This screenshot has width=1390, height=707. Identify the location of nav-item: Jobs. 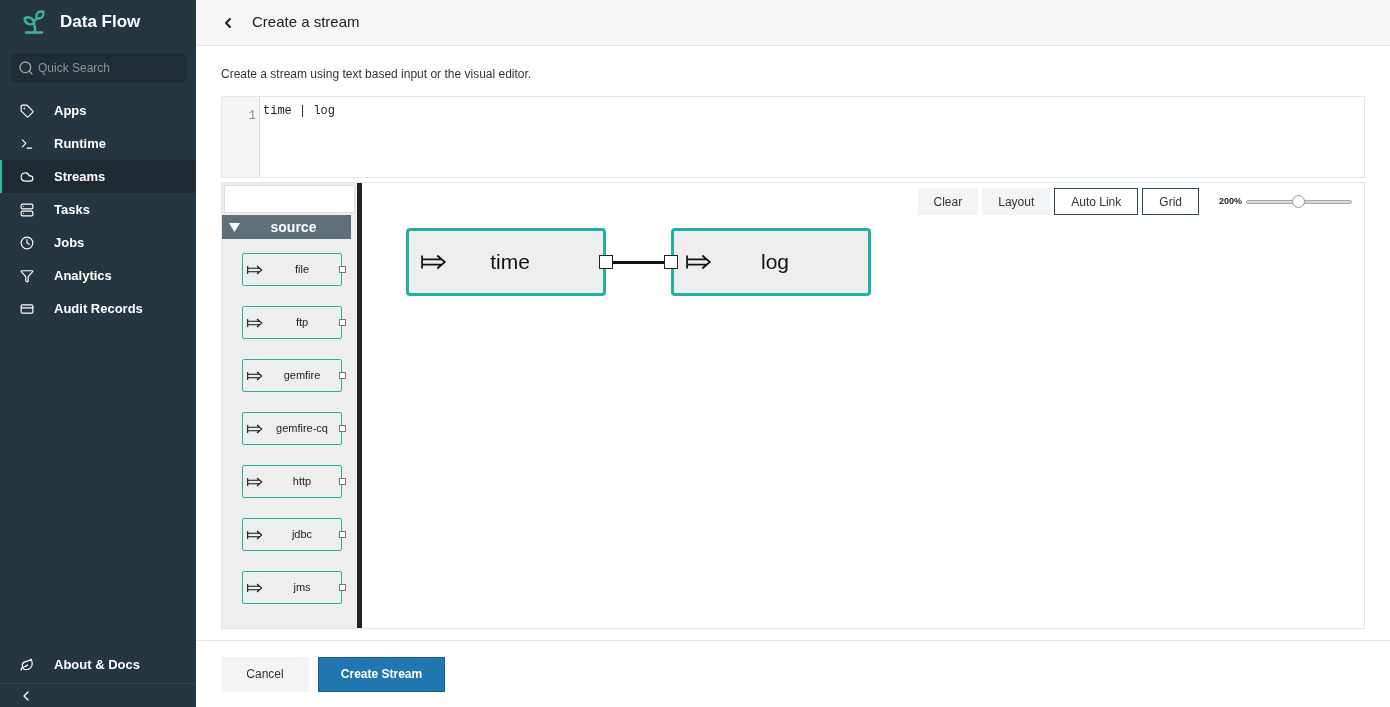
(98, 242).